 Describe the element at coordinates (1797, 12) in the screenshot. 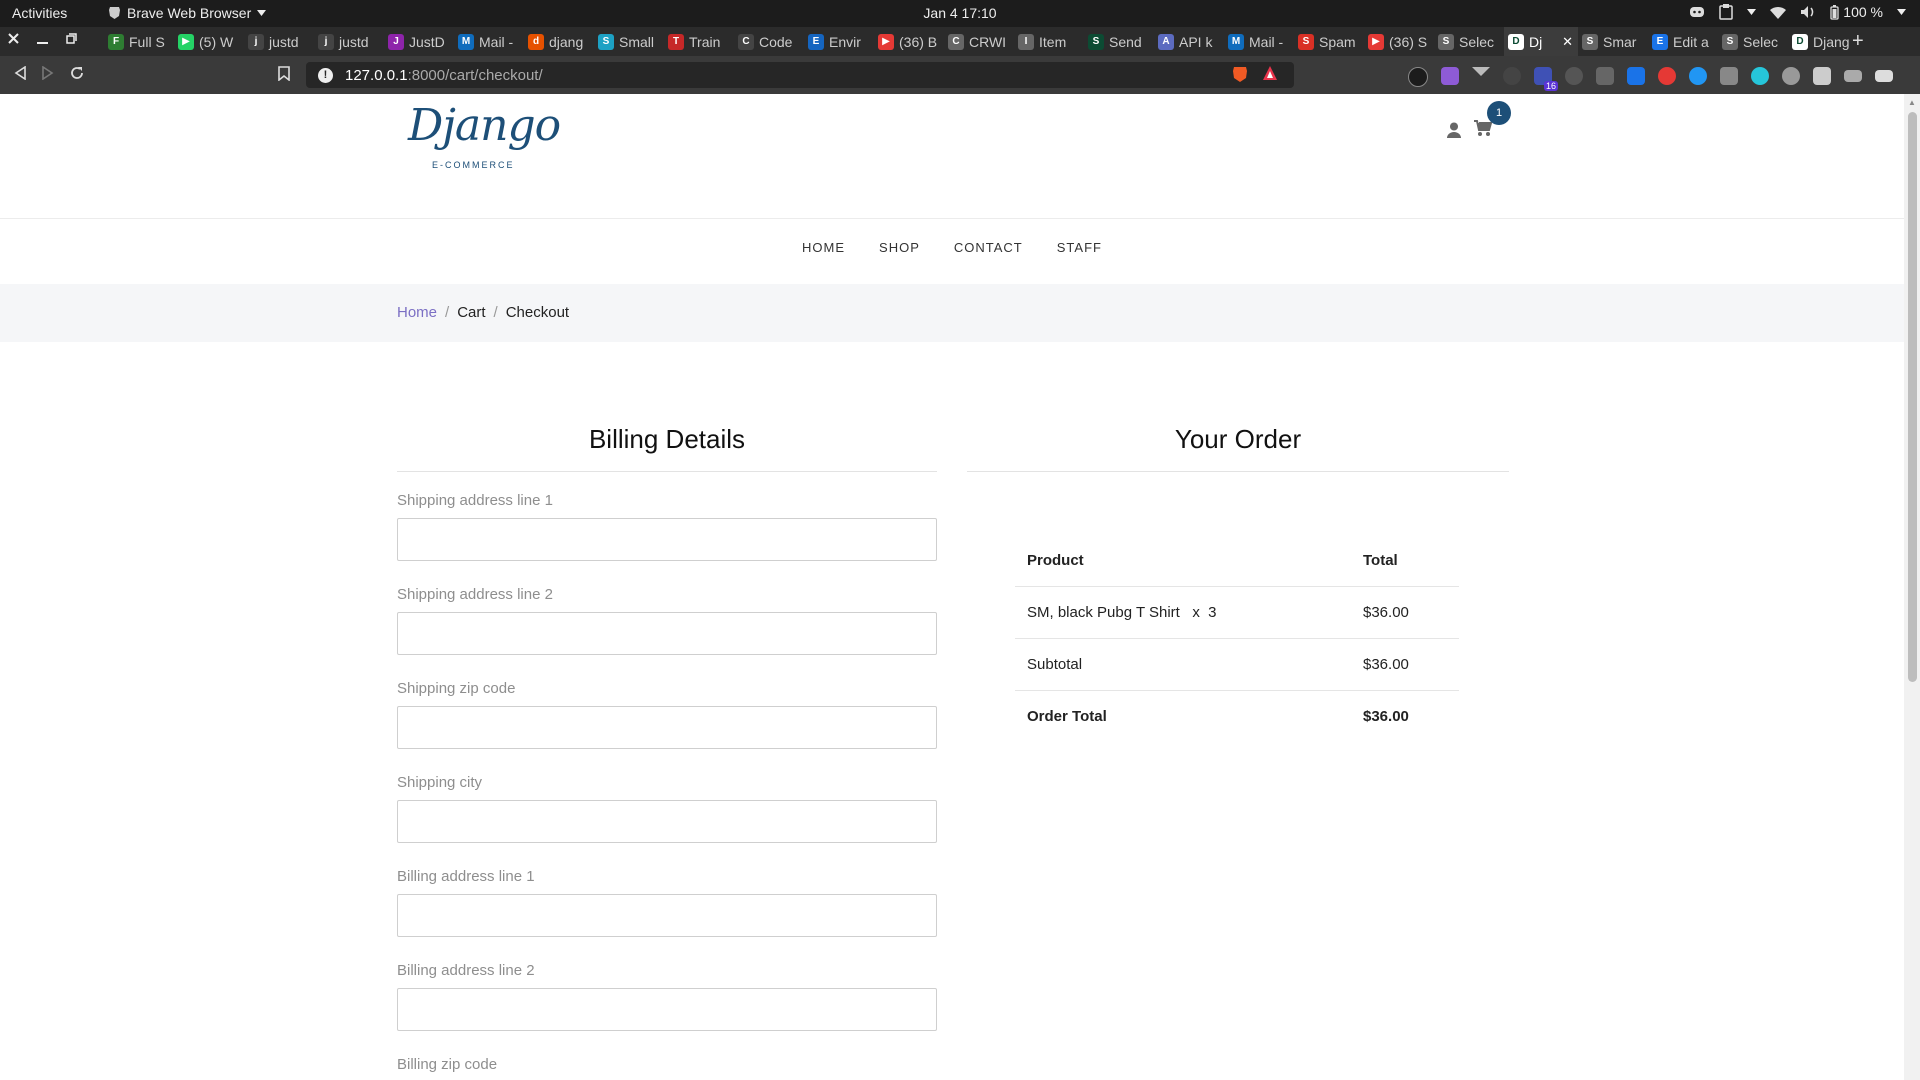

I see `system-tray: 100 %` at that location.